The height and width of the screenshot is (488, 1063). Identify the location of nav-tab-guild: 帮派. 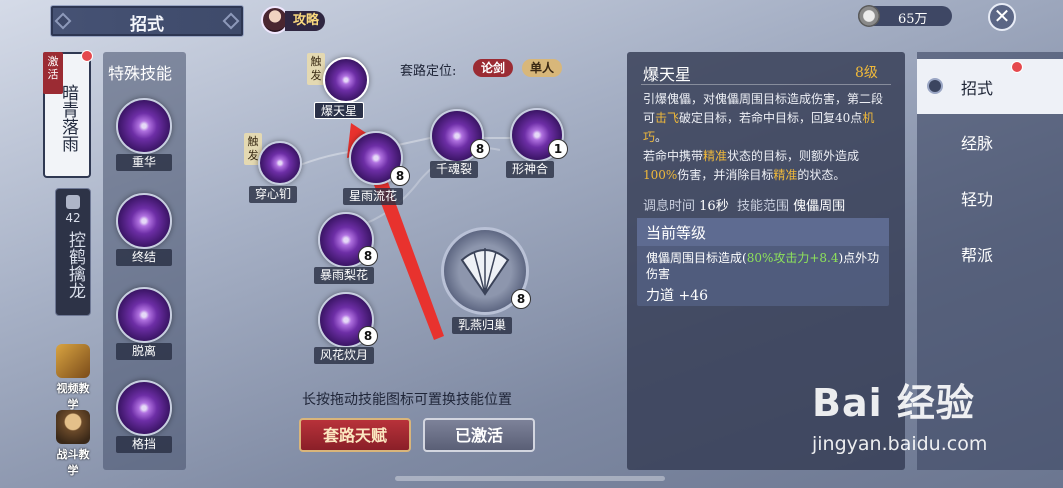
(990, 253).